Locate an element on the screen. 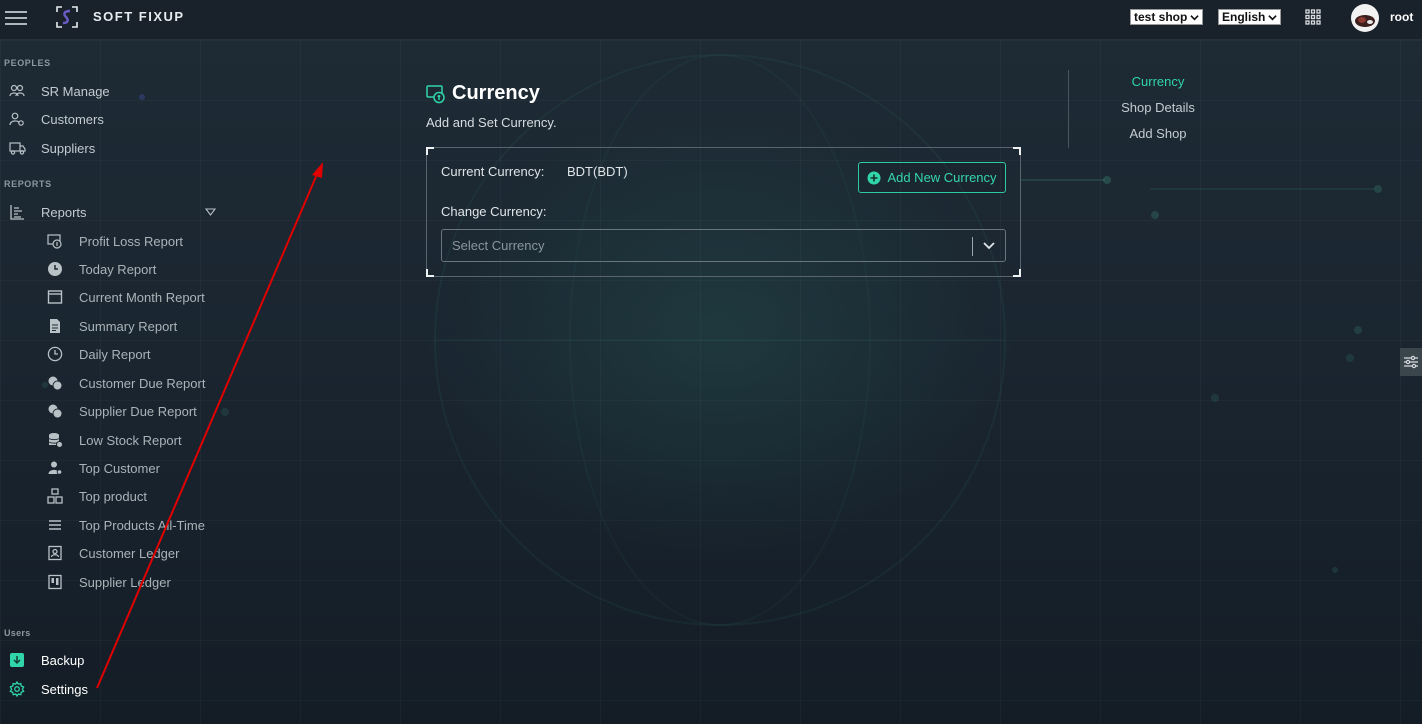 Image resolution: width=1422 pixels, height=724 pixels. sidebar-item-customer-ledger: Customer Ledger is located at coordinates (113, 553).